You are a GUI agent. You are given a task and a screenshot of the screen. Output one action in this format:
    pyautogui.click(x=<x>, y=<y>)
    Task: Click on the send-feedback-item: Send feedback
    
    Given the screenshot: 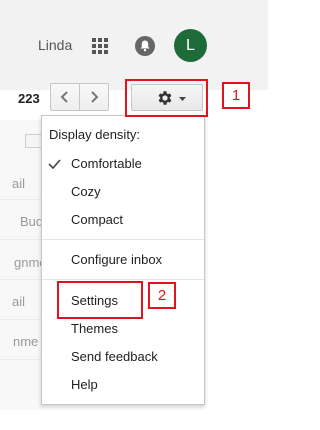 What is the action you would take?
    pyautogui.click(x=123, y=357)
    